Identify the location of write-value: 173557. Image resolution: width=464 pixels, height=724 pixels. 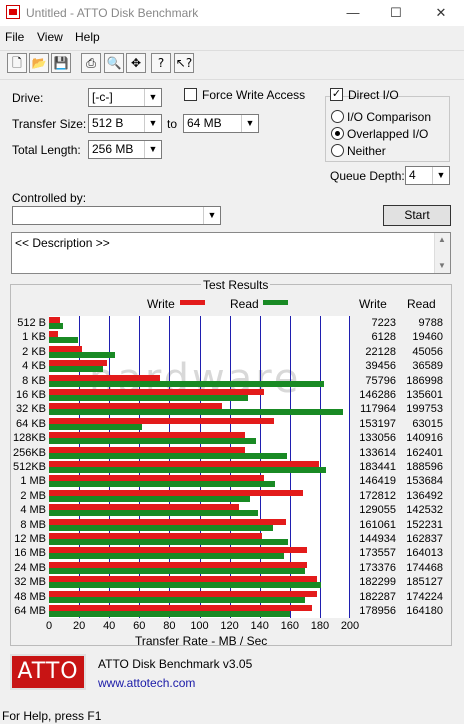
(377, 553).